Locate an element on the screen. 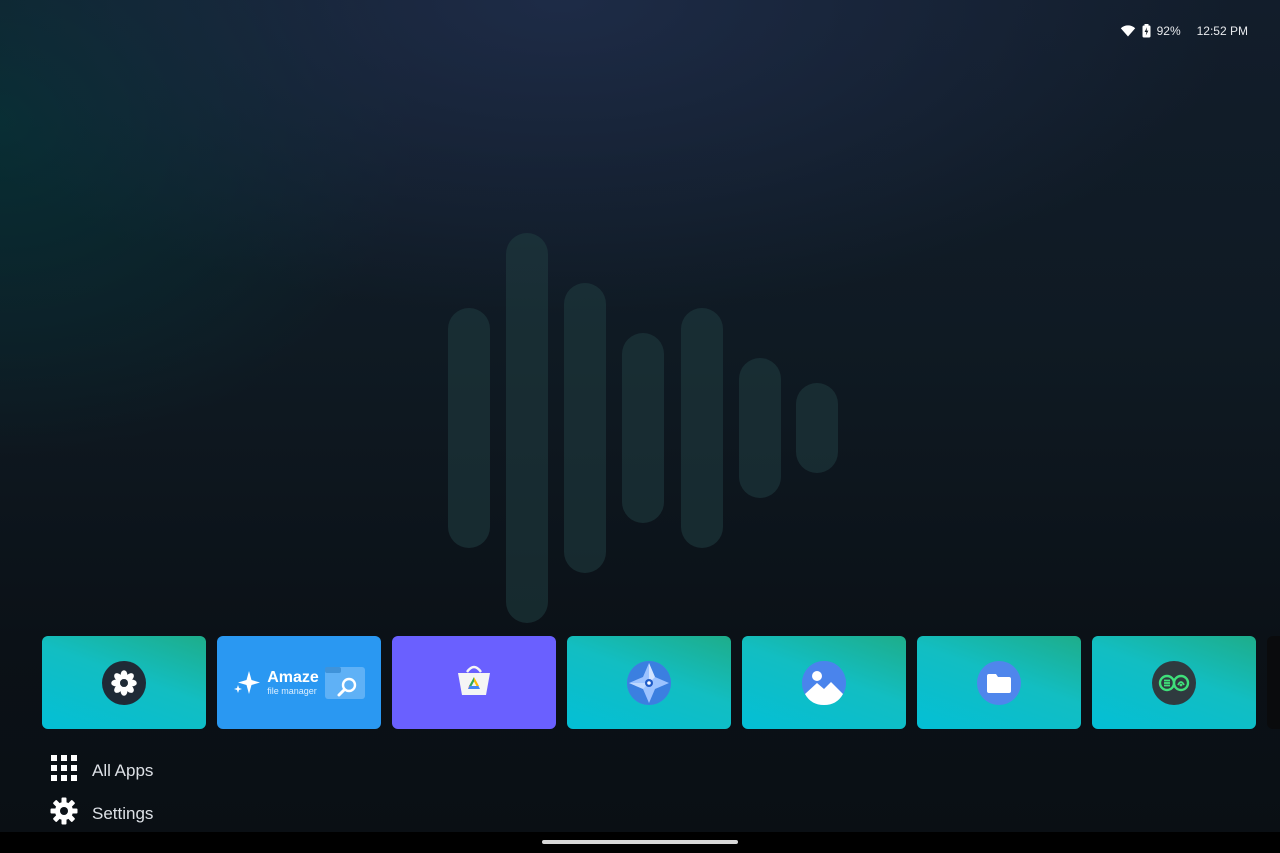 Image resolution: width=1280 pixels, height=853 pixels. battery-charging-icon is located at coordinates (1146, 31).